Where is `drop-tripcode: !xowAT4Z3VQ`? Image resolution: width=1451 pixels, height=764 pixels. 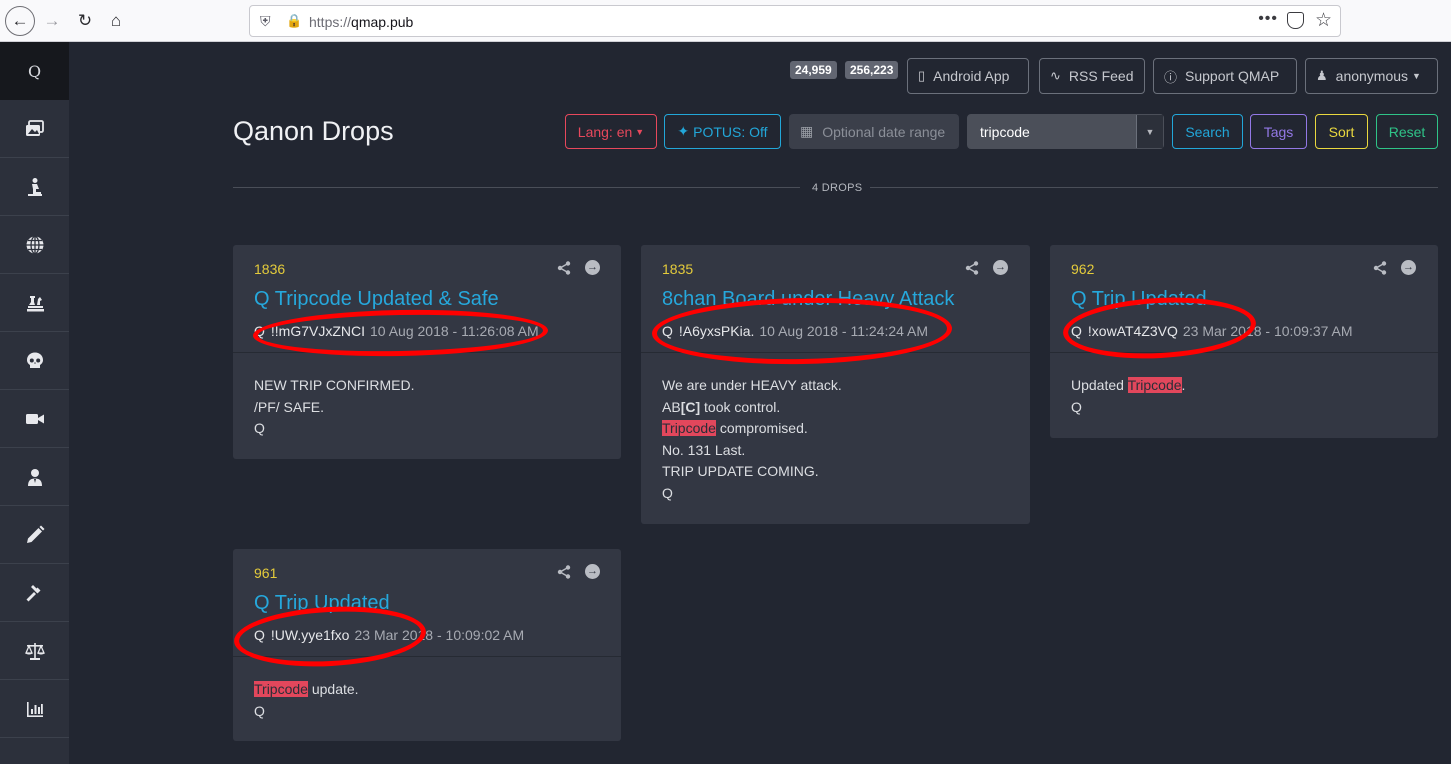 drop-tripcode: !xowAT4Z3VQ is located at coordinates (1132, 331).